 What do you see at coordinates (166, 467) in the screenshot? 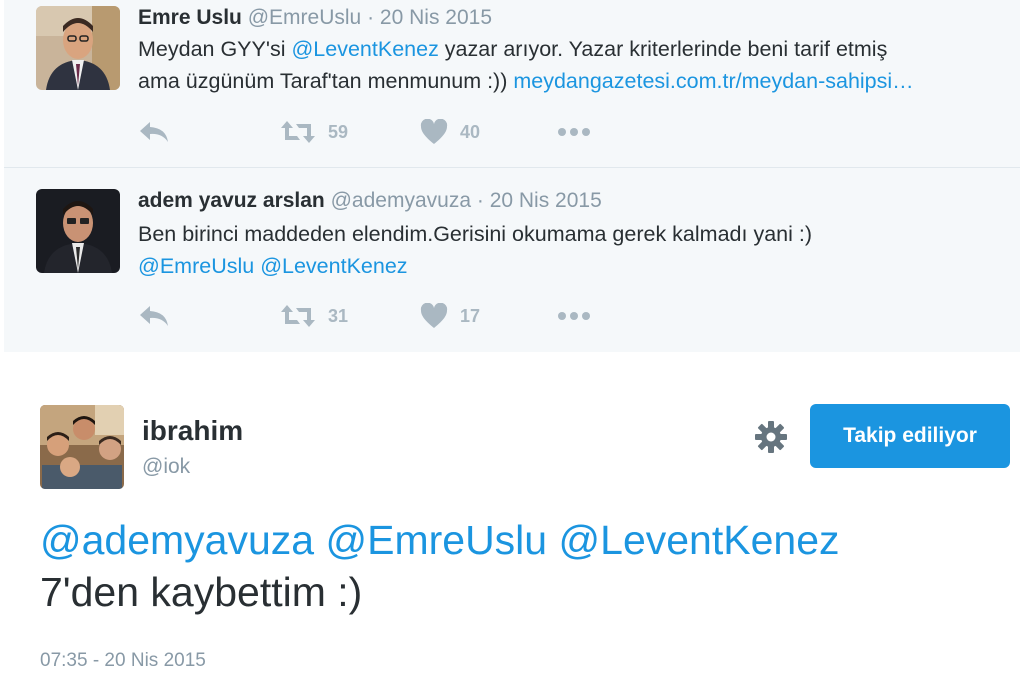
I see `author-handle: @iok` at bounding box center [166, 467].